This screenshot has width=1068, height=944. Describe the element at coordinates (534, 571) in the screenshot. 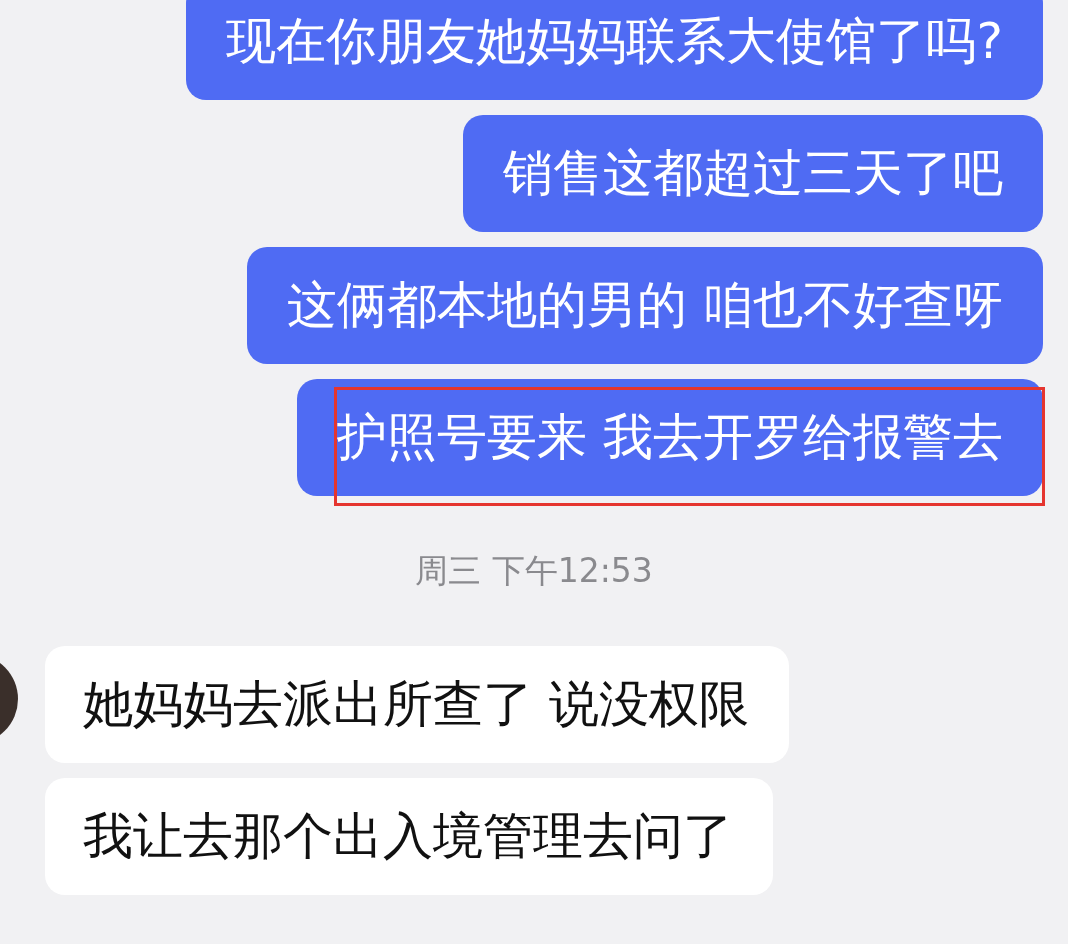

I see `timestamp: 周三 下午12:53` at that location.